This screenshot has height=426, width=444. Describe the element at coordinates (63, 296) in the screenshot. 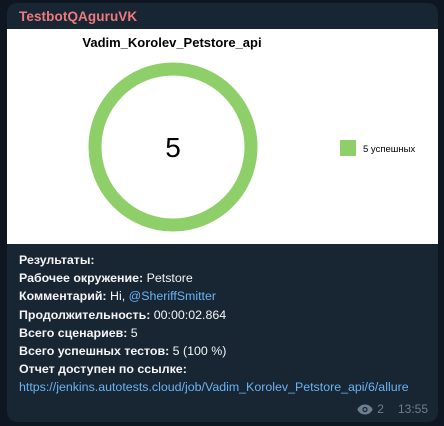

I see `comment-label: Комментарий:` at that location.